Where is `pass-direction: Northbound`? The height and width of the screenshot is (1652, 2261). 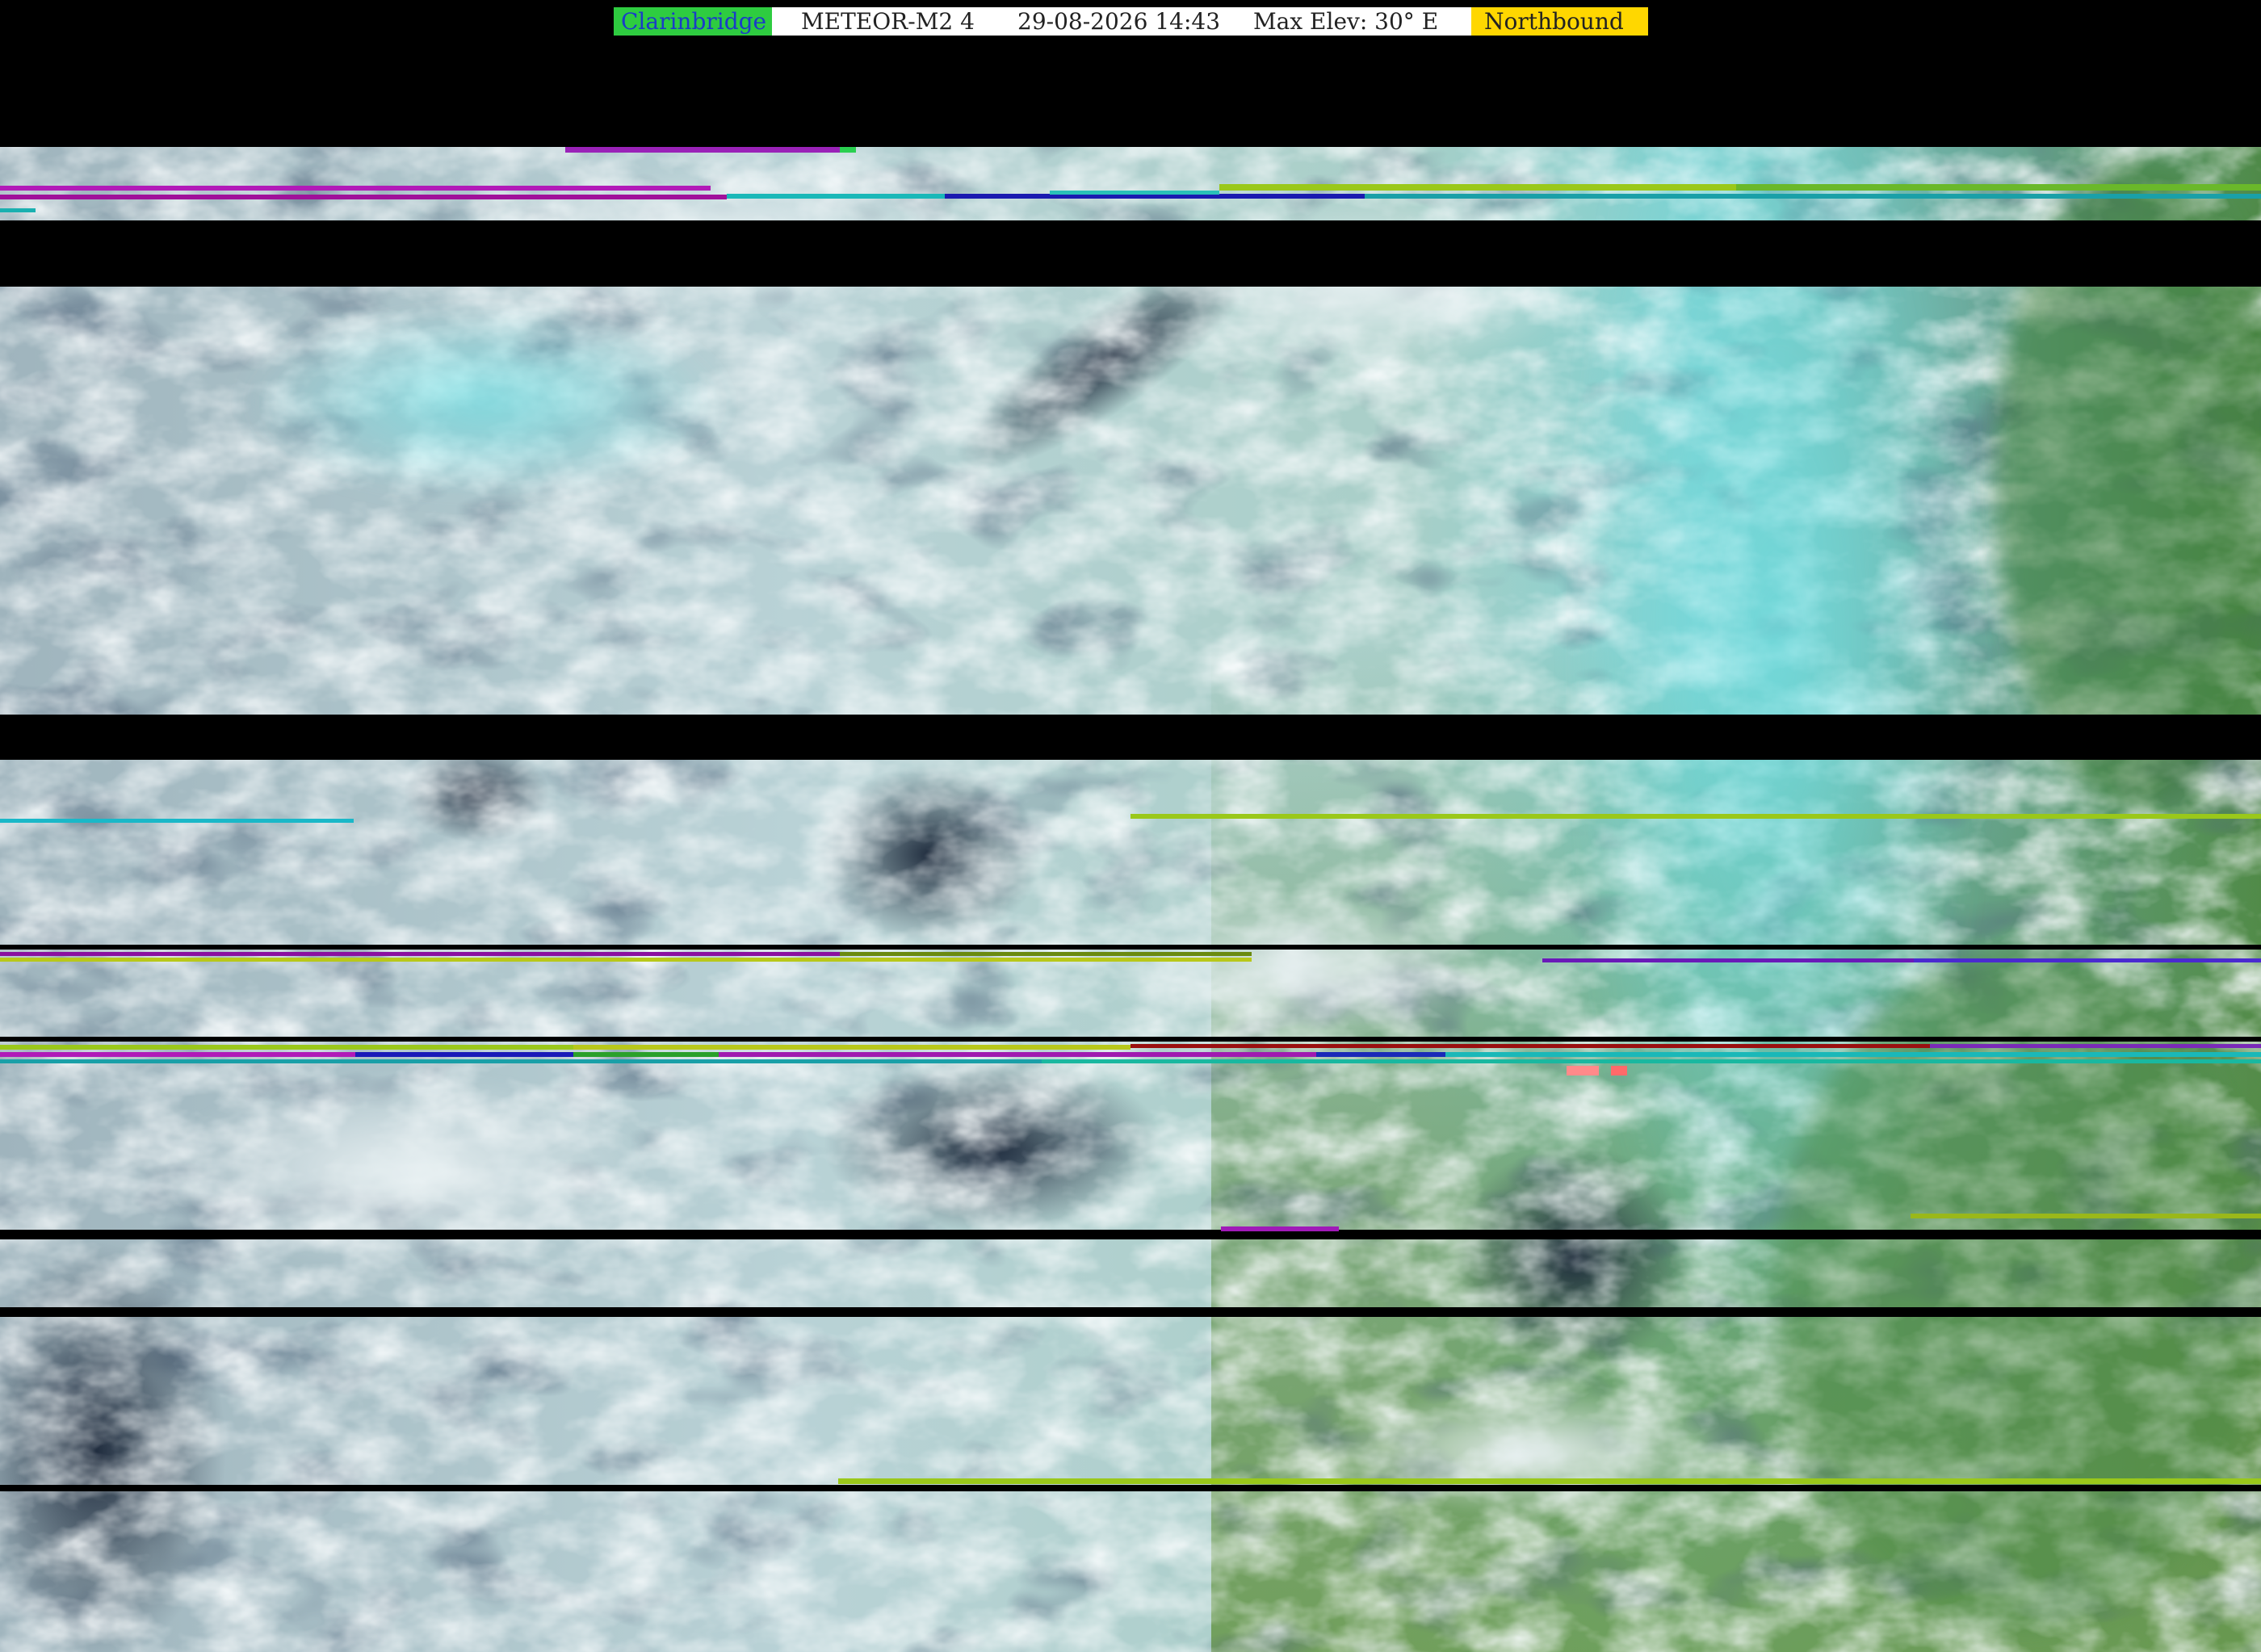
pass-direction: Northbound is located at coordinates (1559, 21).